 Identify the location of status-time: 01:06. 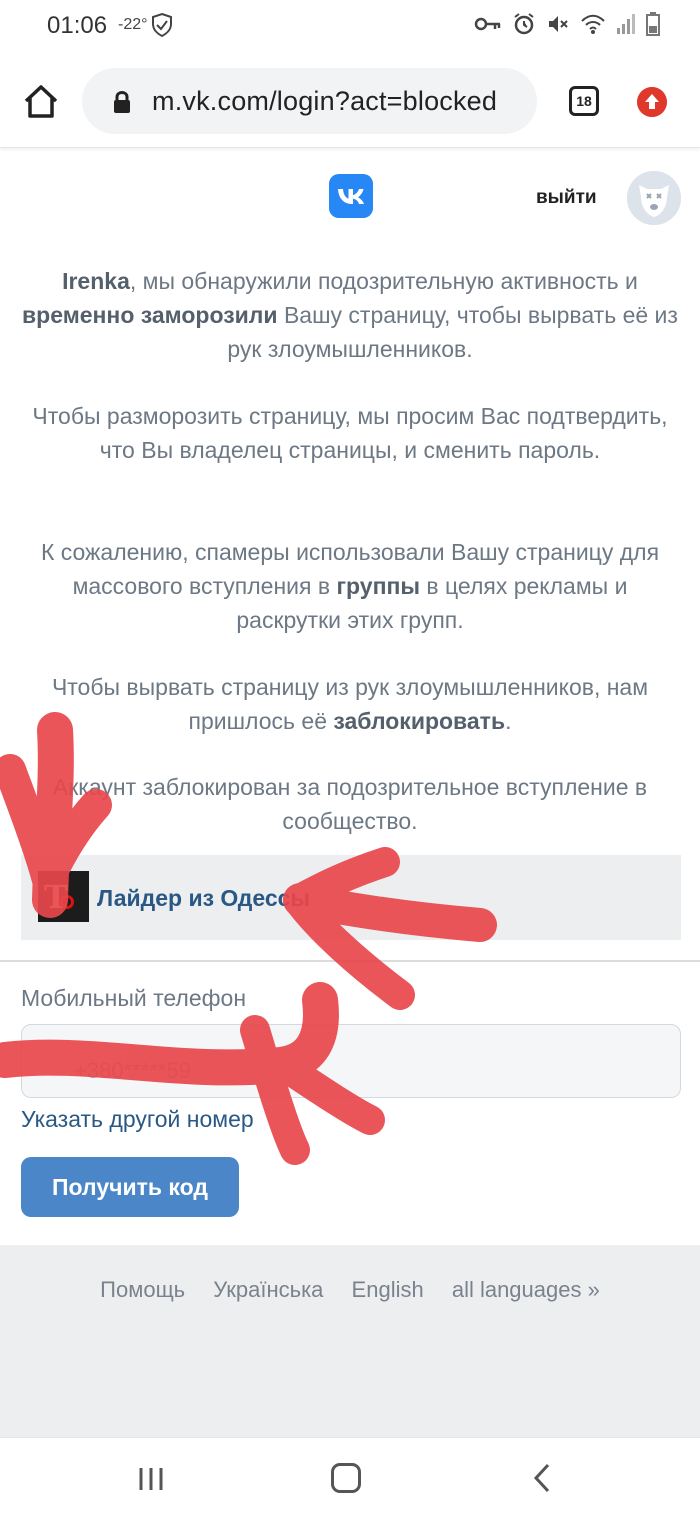
(77, 25).